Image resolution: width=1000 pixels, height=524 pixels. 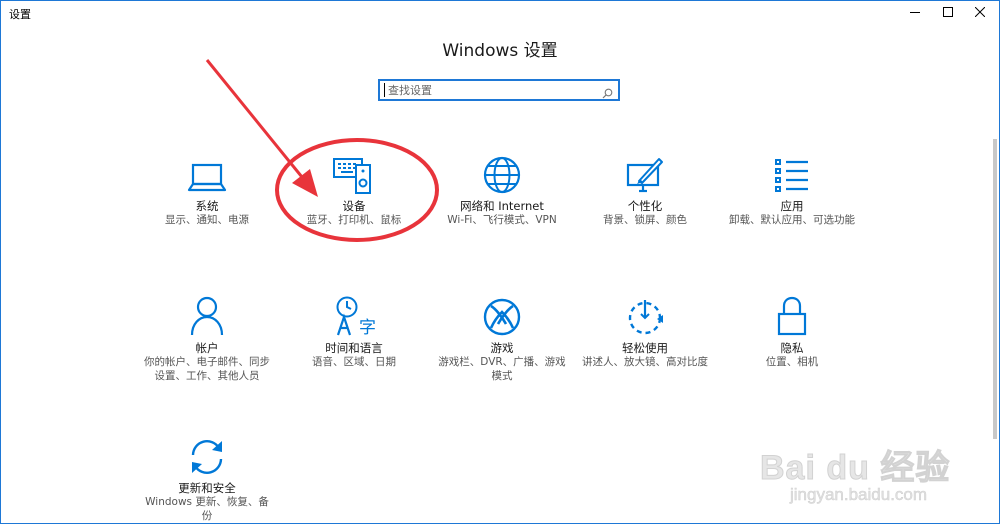 What do you see at coordinates (207, 478) in the screenshot?
I see `tile-update-security: 更新和安全 Windows 更新、恢复、备 份` at bounding box center [207, 478].